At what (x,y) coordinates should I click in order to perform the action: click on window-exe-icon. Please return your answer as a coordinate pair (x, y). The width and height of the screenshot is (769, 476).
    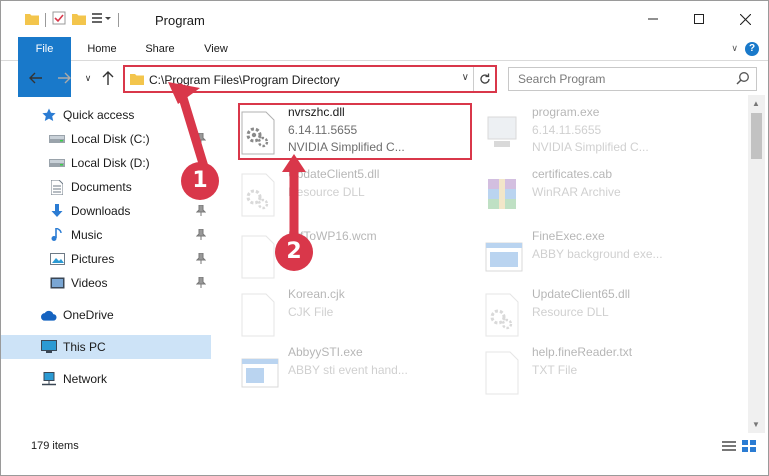
    Looking at the image, I should click on (260, 373).